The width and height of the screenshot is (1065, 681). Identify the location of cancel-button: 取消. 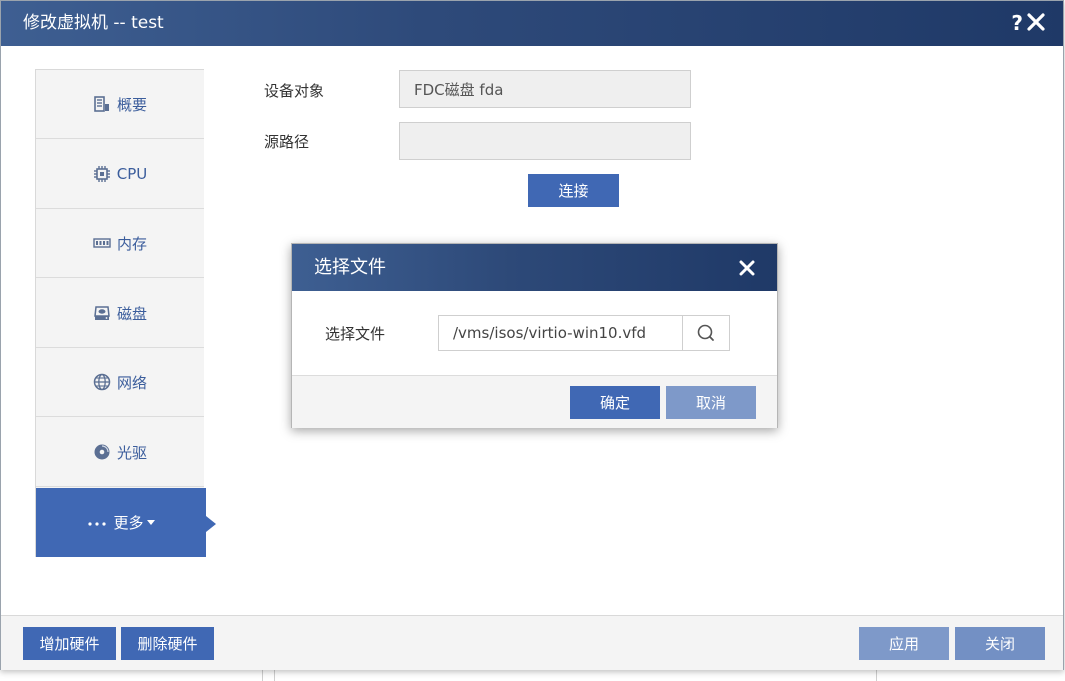
(711, 402).